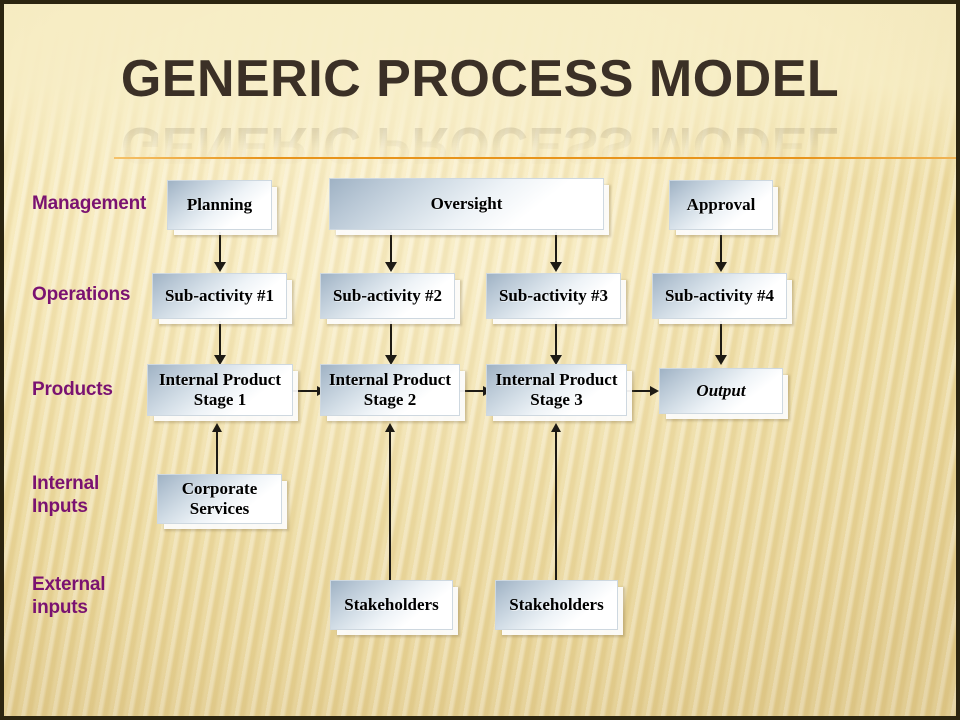  Describe the element at coordinates (89, 203) in the screenshot. I see `row-label-management: Management` at that location.